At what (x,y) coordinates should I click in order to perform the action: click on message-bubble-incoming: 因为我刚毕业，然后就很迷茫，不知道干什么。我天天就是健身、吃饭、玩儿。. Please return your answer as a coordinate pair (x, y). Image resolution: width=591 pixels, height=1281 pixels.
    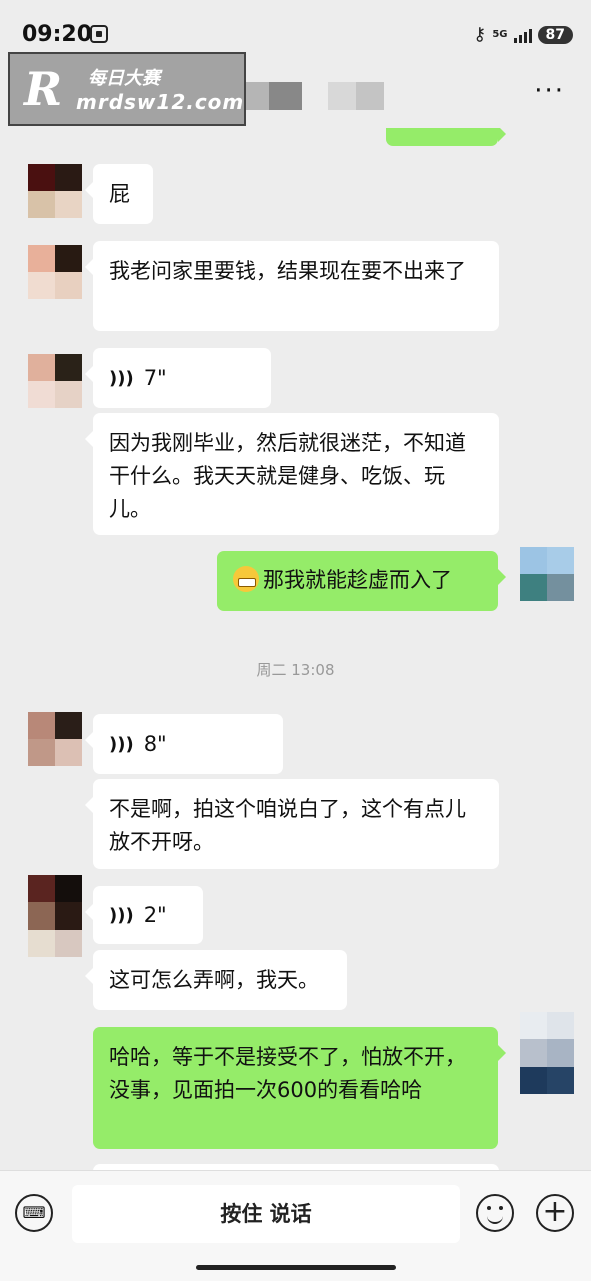
    Looking at the image, I should click on (292, 474).